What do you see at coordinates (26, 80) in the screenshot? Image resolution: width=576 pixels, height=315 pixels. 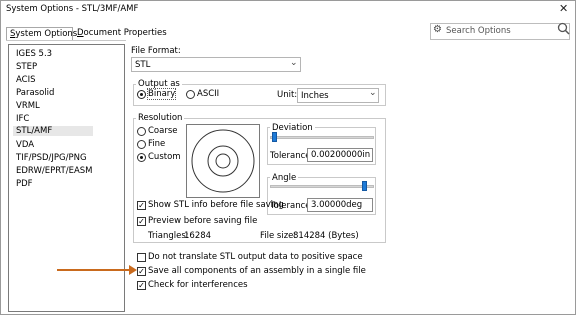 I see `list-item: ACIS` at bounding box center [26, 80].